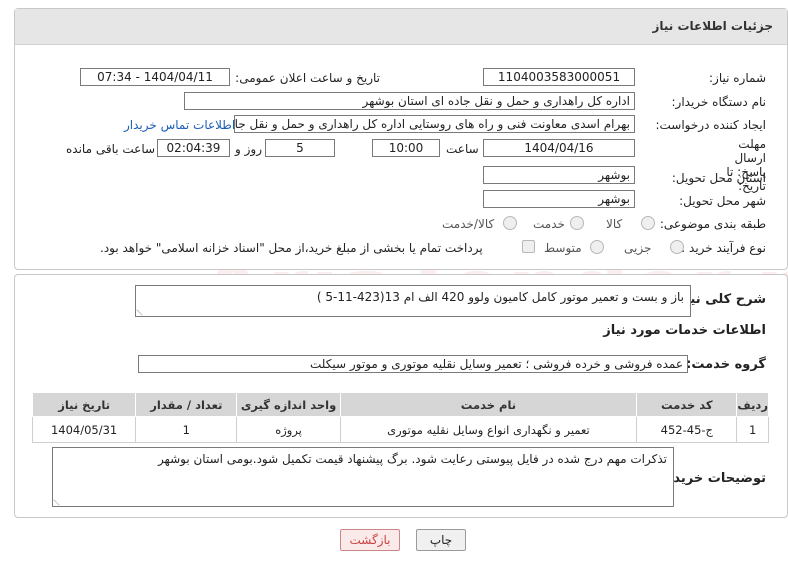  What do you see at coordinates (307, 78) in the screenshot?
I see `announce-label: تاریخ و ساعت اعلان عمومی:` at bounding box center [307, 78].